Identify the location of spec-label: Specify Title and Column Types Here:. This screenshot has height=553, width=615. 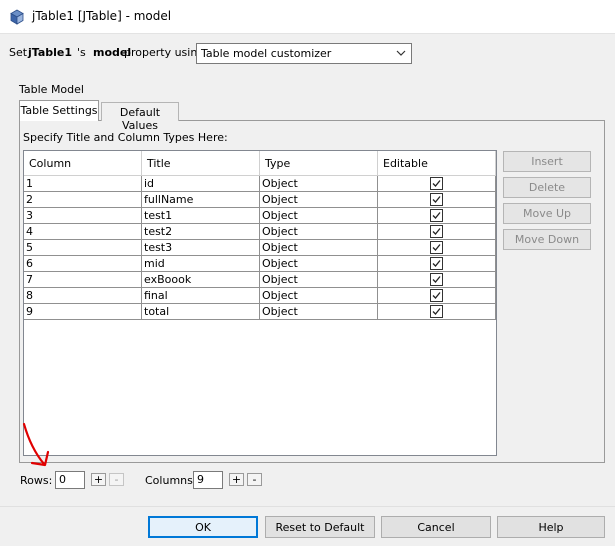
(125, 137).